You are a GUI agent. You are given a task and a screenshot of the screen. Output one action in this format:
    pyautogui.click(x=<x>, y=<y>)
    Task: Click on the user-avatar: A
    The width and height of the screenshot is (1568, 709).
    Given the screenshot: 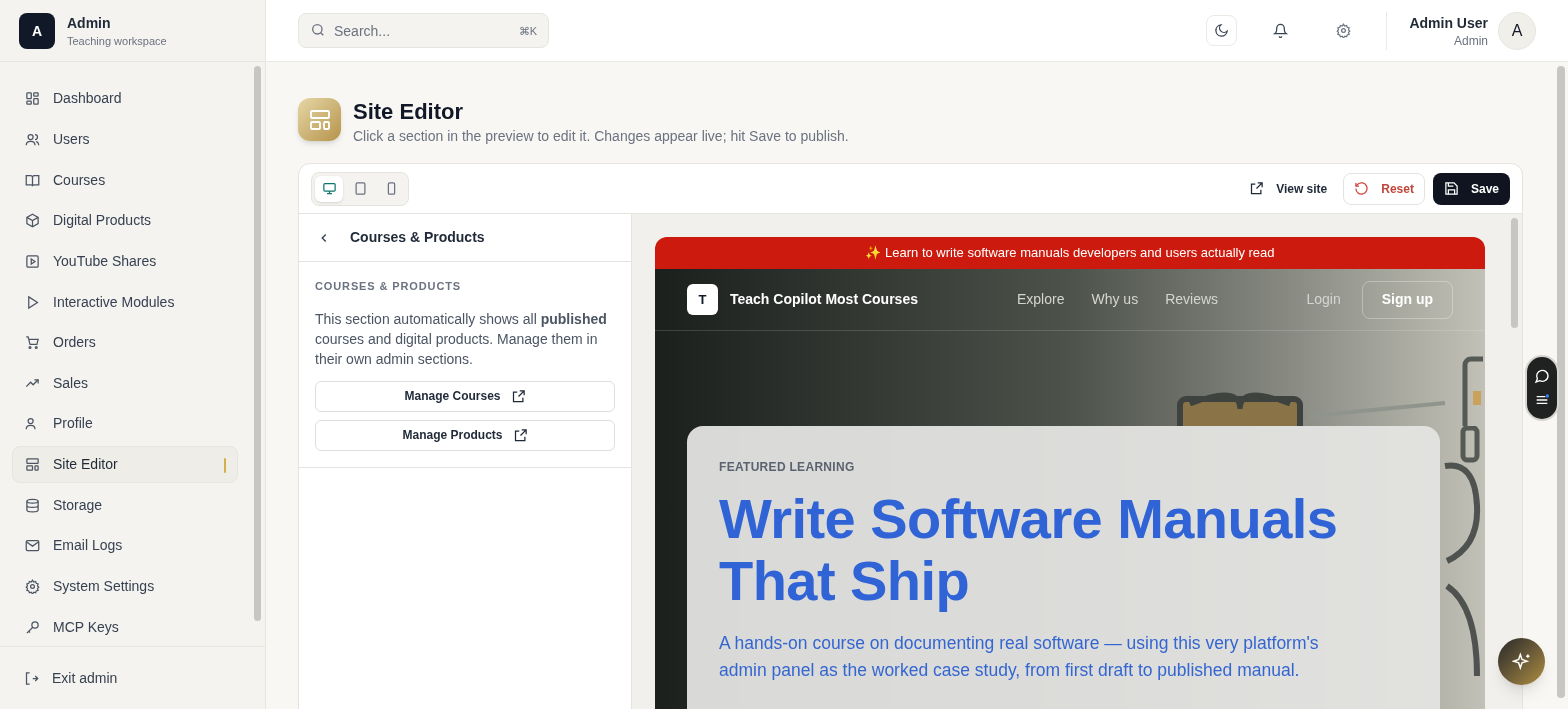 What is the action you would take?
    pyautogui.click(x=1517, y=30)
    